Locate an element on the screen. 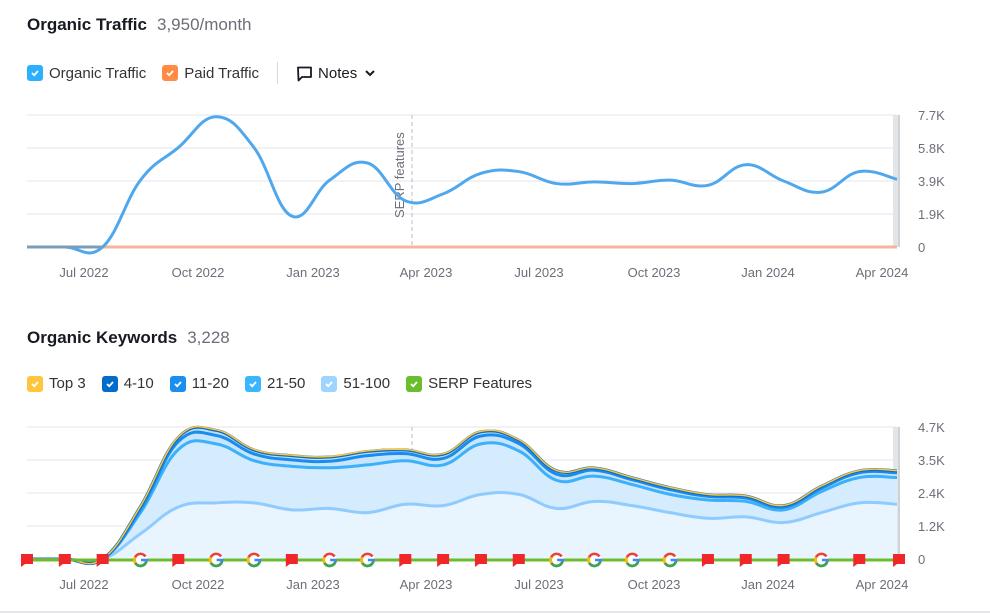 This screenshot has width=990, height=614. x-tick-label: Jan 2023 is located at coordinates (313, 584).